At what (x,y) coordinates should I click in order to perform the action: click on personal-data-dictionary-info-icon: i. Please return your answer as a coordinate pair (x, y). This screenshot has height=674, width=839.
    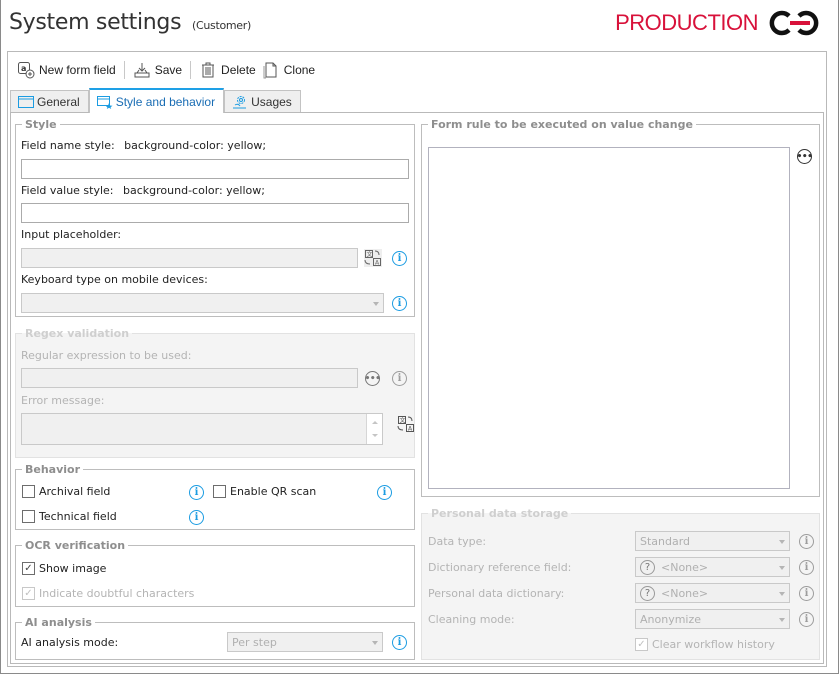
    Looking at the image, I should click on (806, 593).